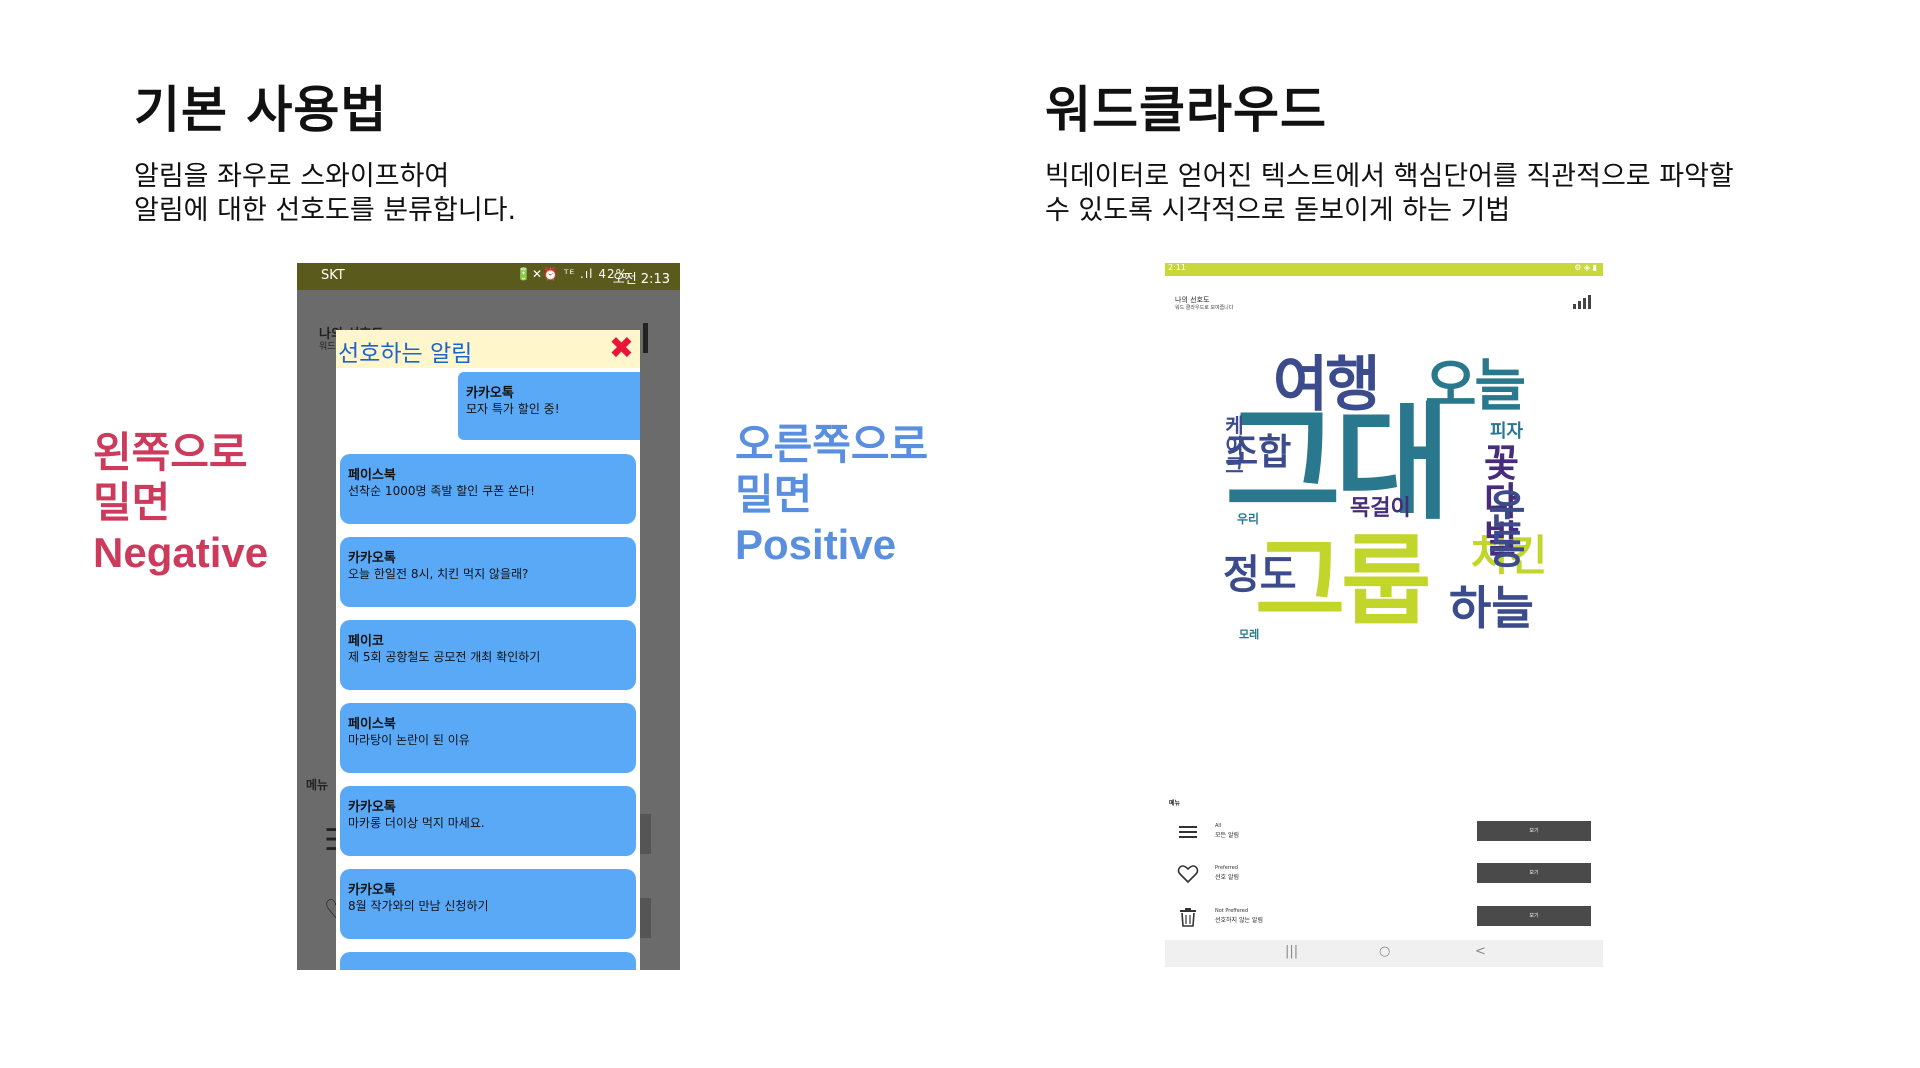 Image resolution: width=1920 pixels, height=1068 pixels. Describe the element at coordinates (1480, 951) in the screenshot. I see `back-button: <` at that location.